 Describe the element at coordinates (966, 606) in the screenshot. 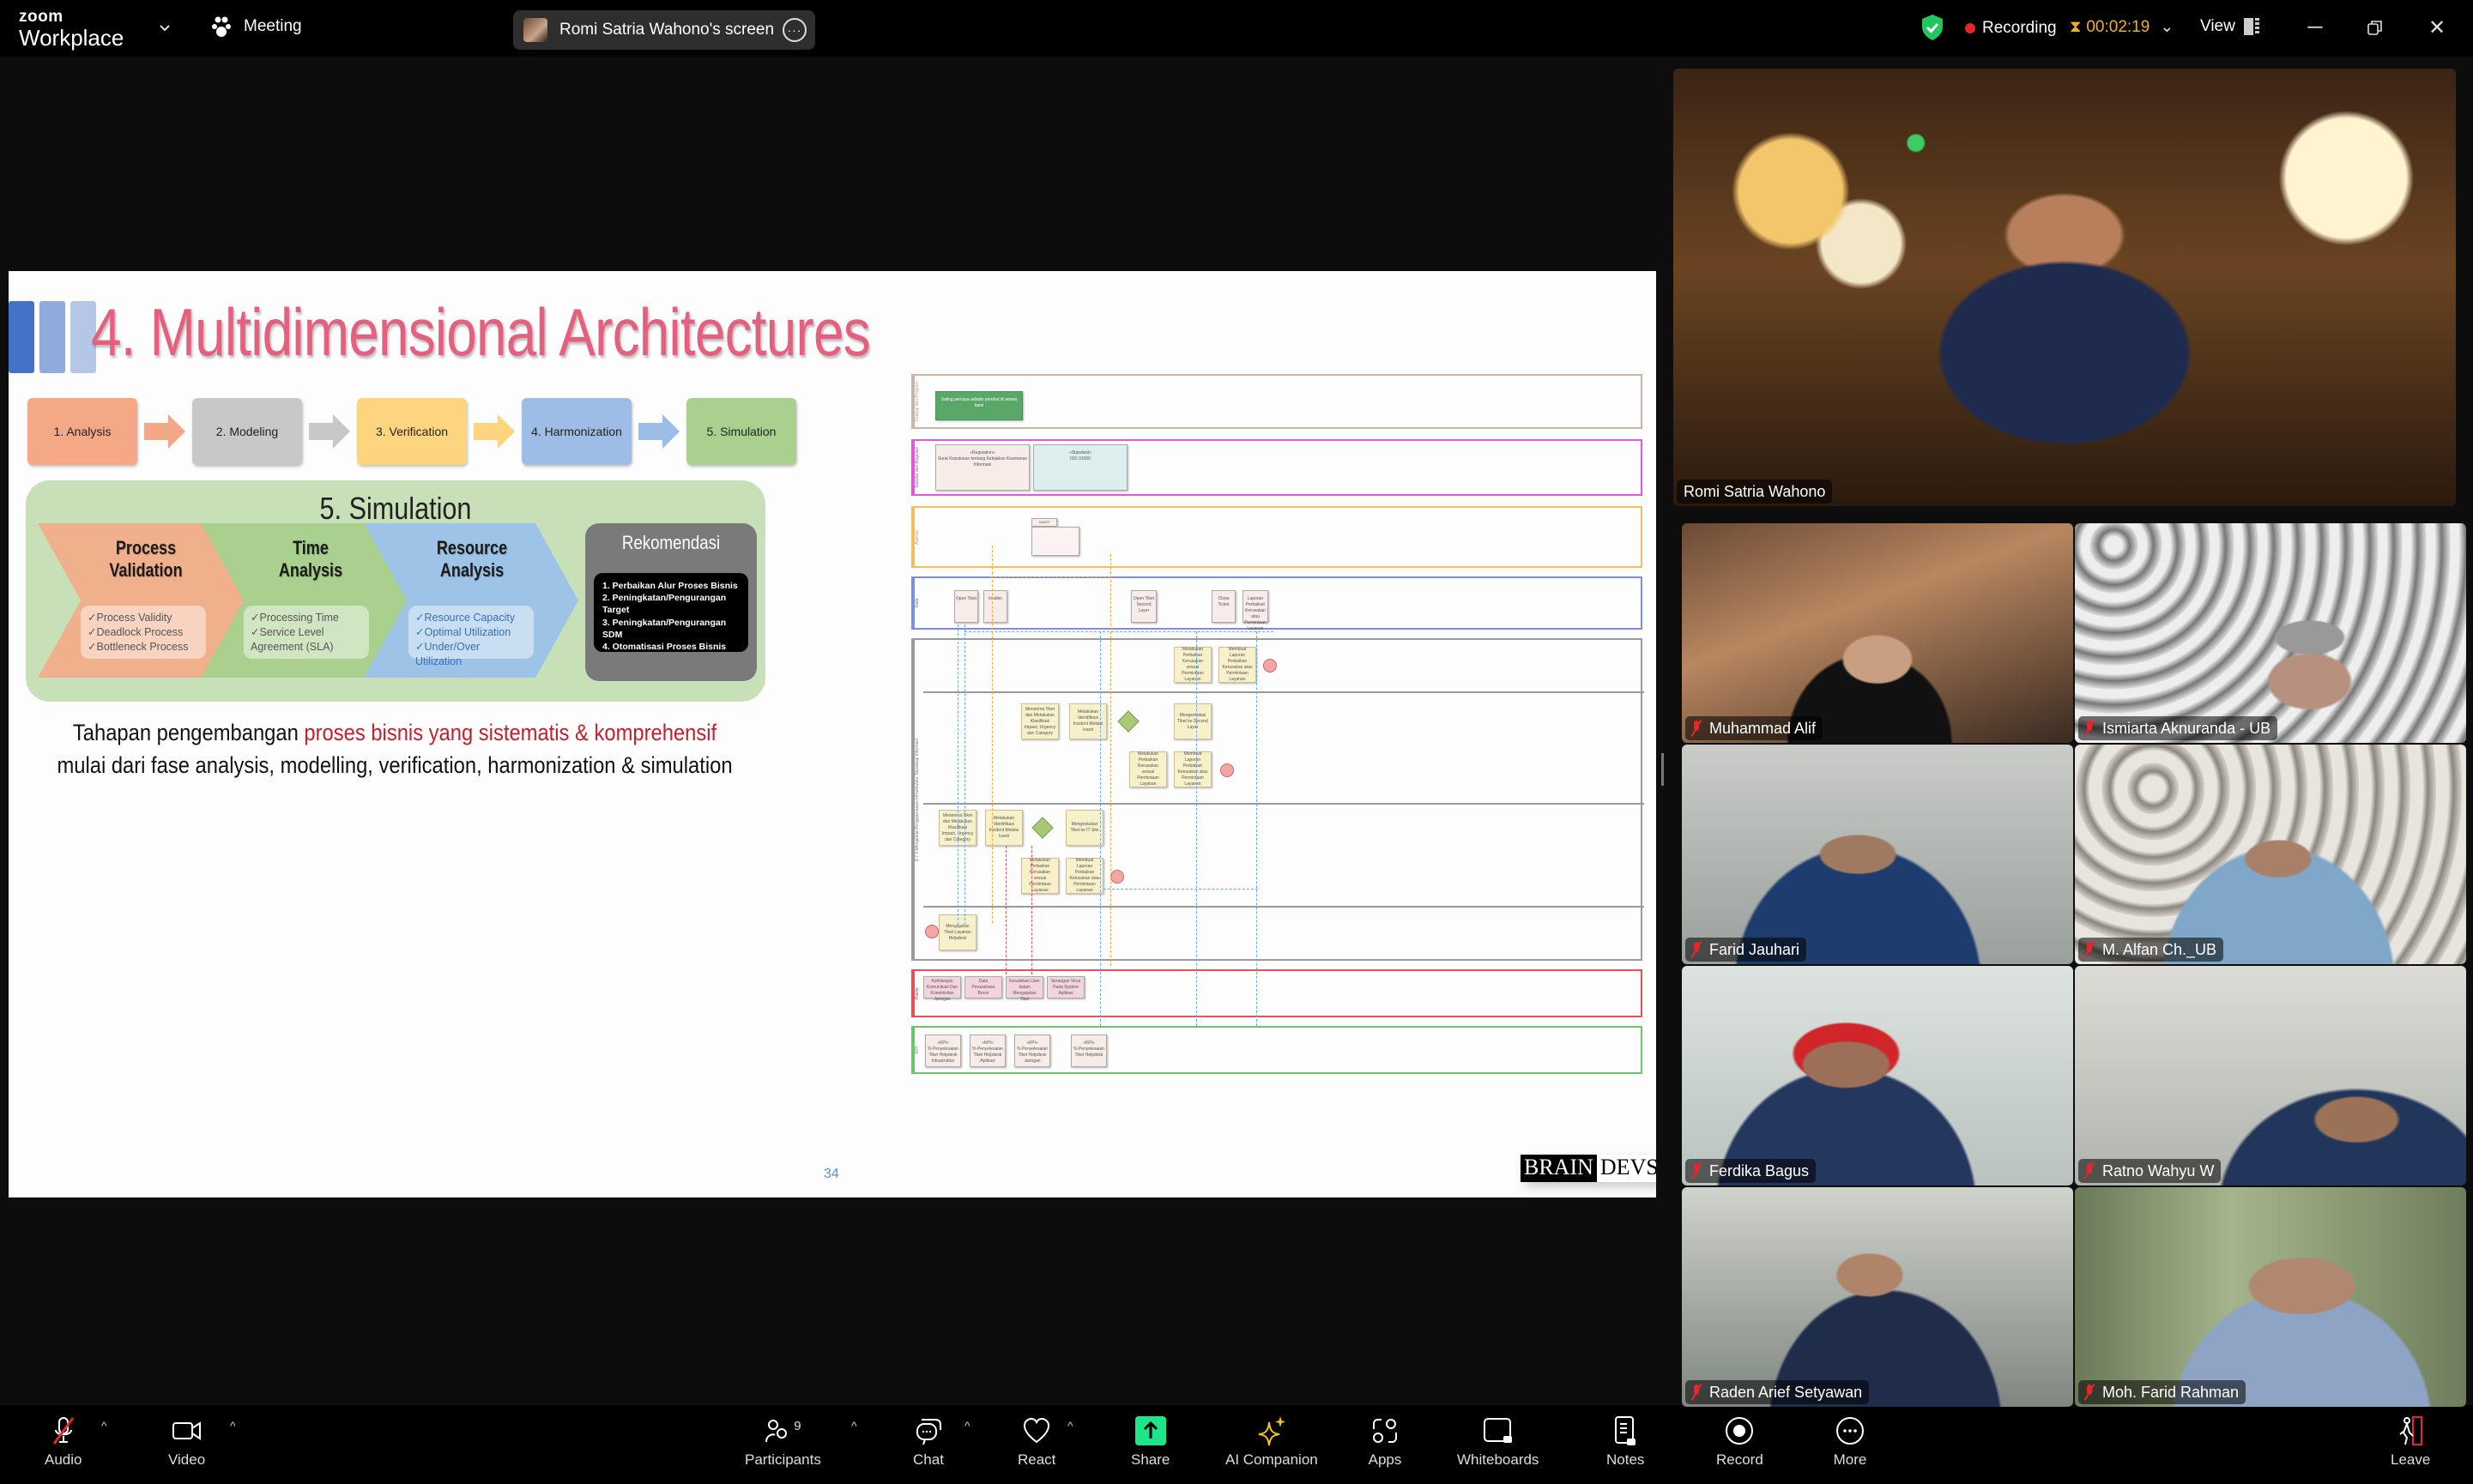

I see `data-box: Open Tiket` at that location.